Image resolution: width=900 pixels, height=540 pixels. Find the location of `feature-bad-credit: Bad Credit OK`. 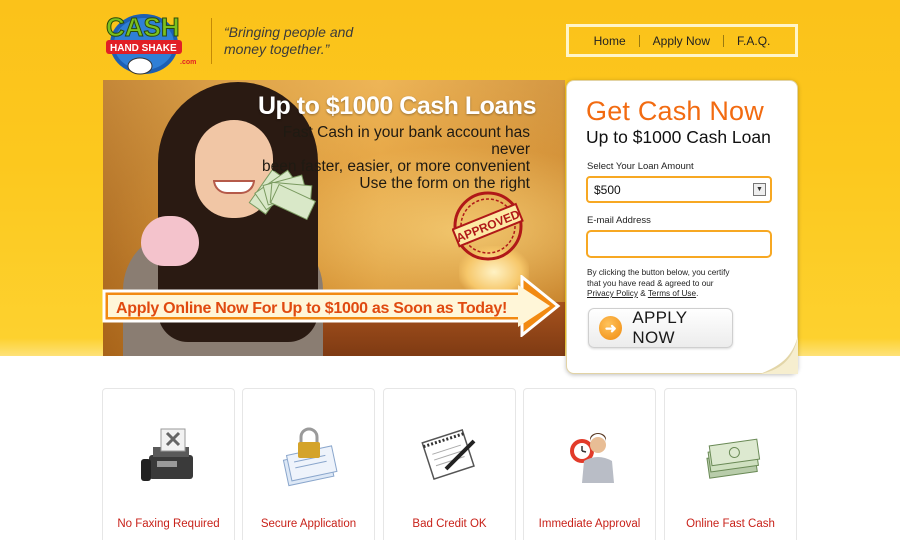

feature-bad-credit: Bad Credit OK is located at coordinates (449, 464).